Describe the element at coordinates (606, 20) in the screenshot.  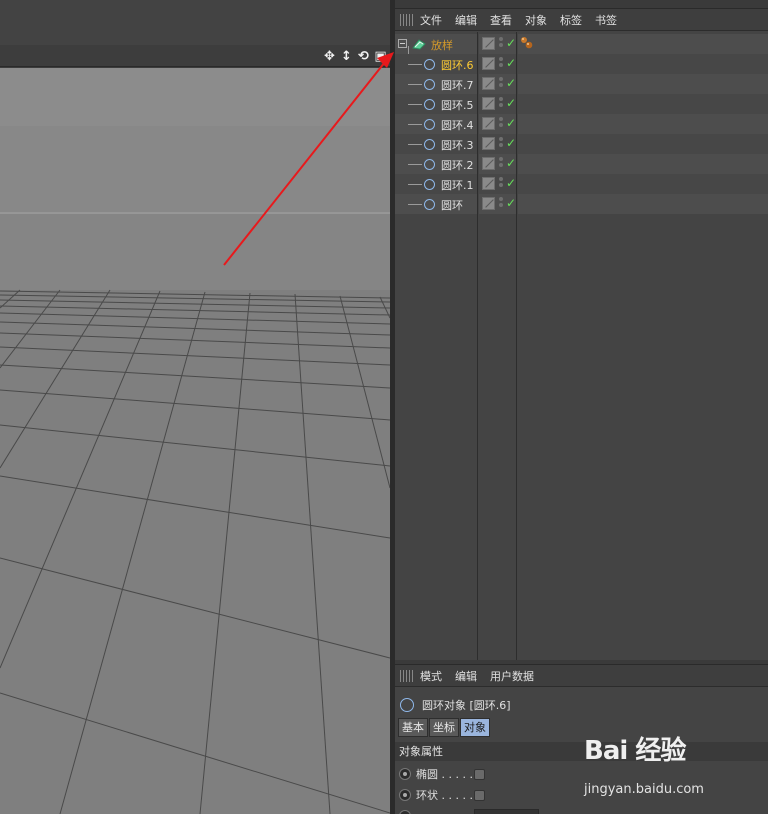
I see `menu-bookmarks: 书签` at that location.